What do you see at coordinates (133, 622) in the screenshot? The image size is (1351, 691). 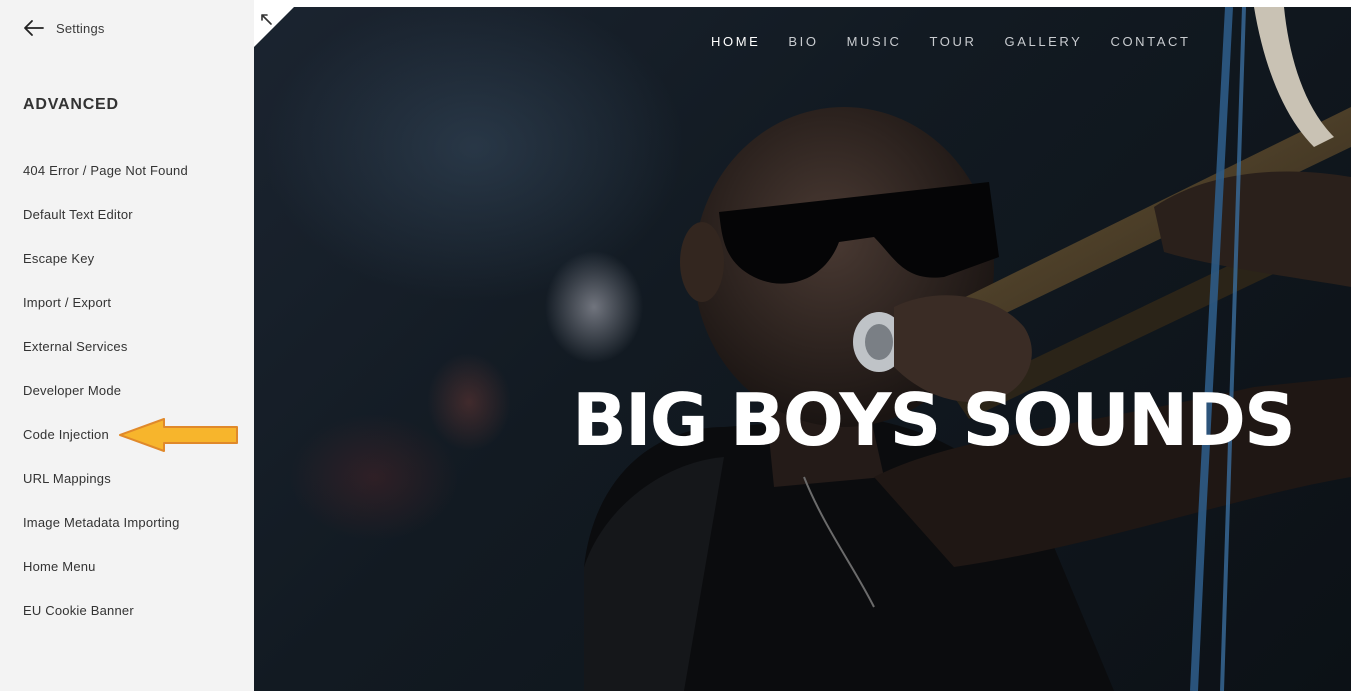 I see `menu-item-eu-cookie-banner: EU Cookie Banner` at bounding box center [133, 622].